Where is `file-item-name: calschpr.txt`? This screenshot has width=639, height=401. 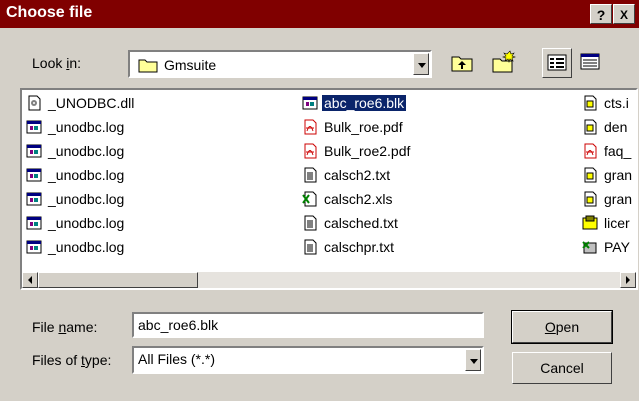 file-item-name: calschpr.txt is located at coordinates (359, 247).